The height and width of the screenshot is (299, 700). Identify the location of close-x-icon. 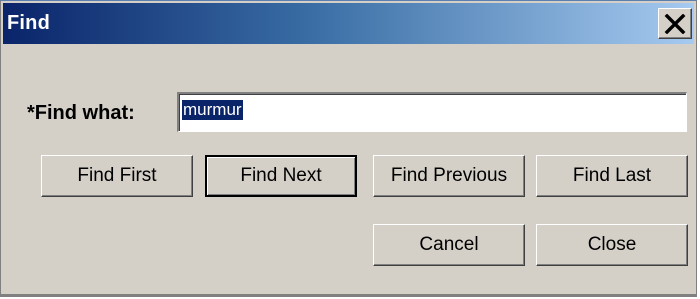
(675, 23).